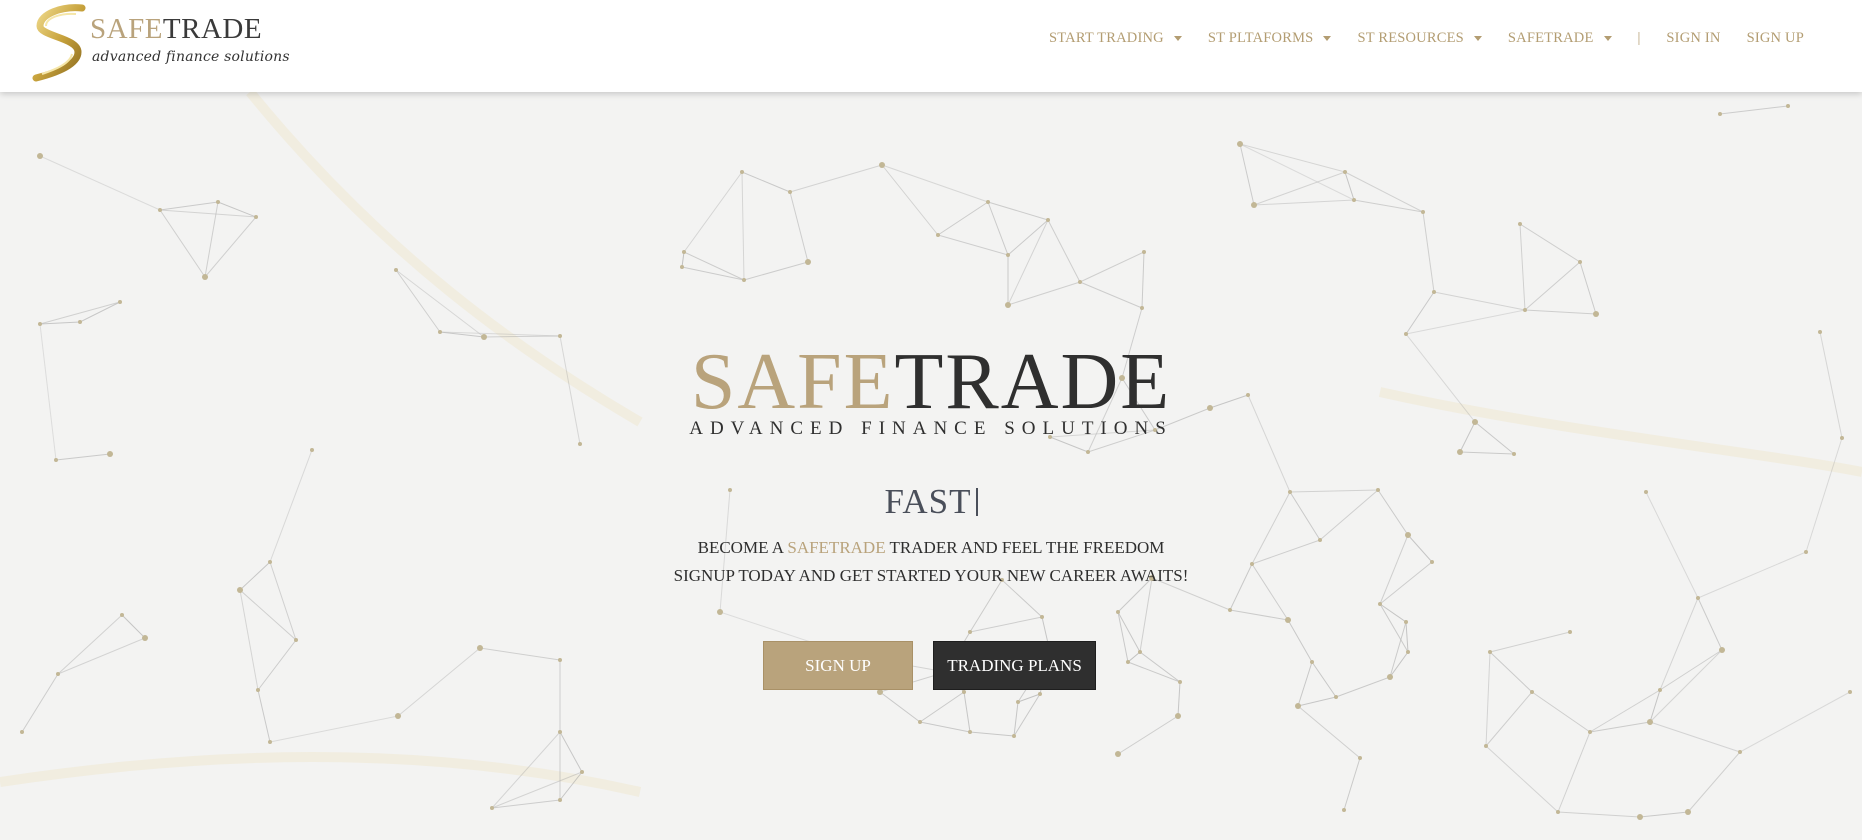 This screenshot has width=1862, height=840. What do you see at coordinates (1115, 38) in the screenshot?
I see `nav-start-trading: START TRADING` at bounding box center [1115, 38].